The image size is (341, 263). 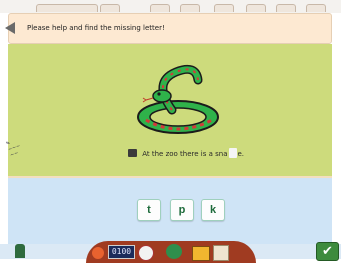 I want to click on clock-text: 0100, so click(x=121, y=251).